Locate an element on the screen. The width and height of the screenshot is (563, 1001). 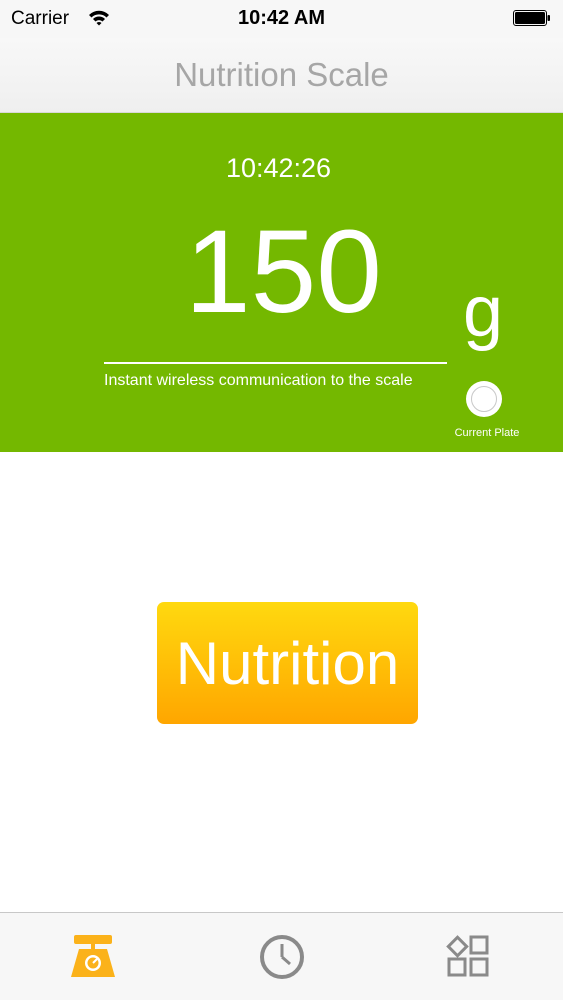
reading-time: 10:42:26 is located at coordinates (278, 168).